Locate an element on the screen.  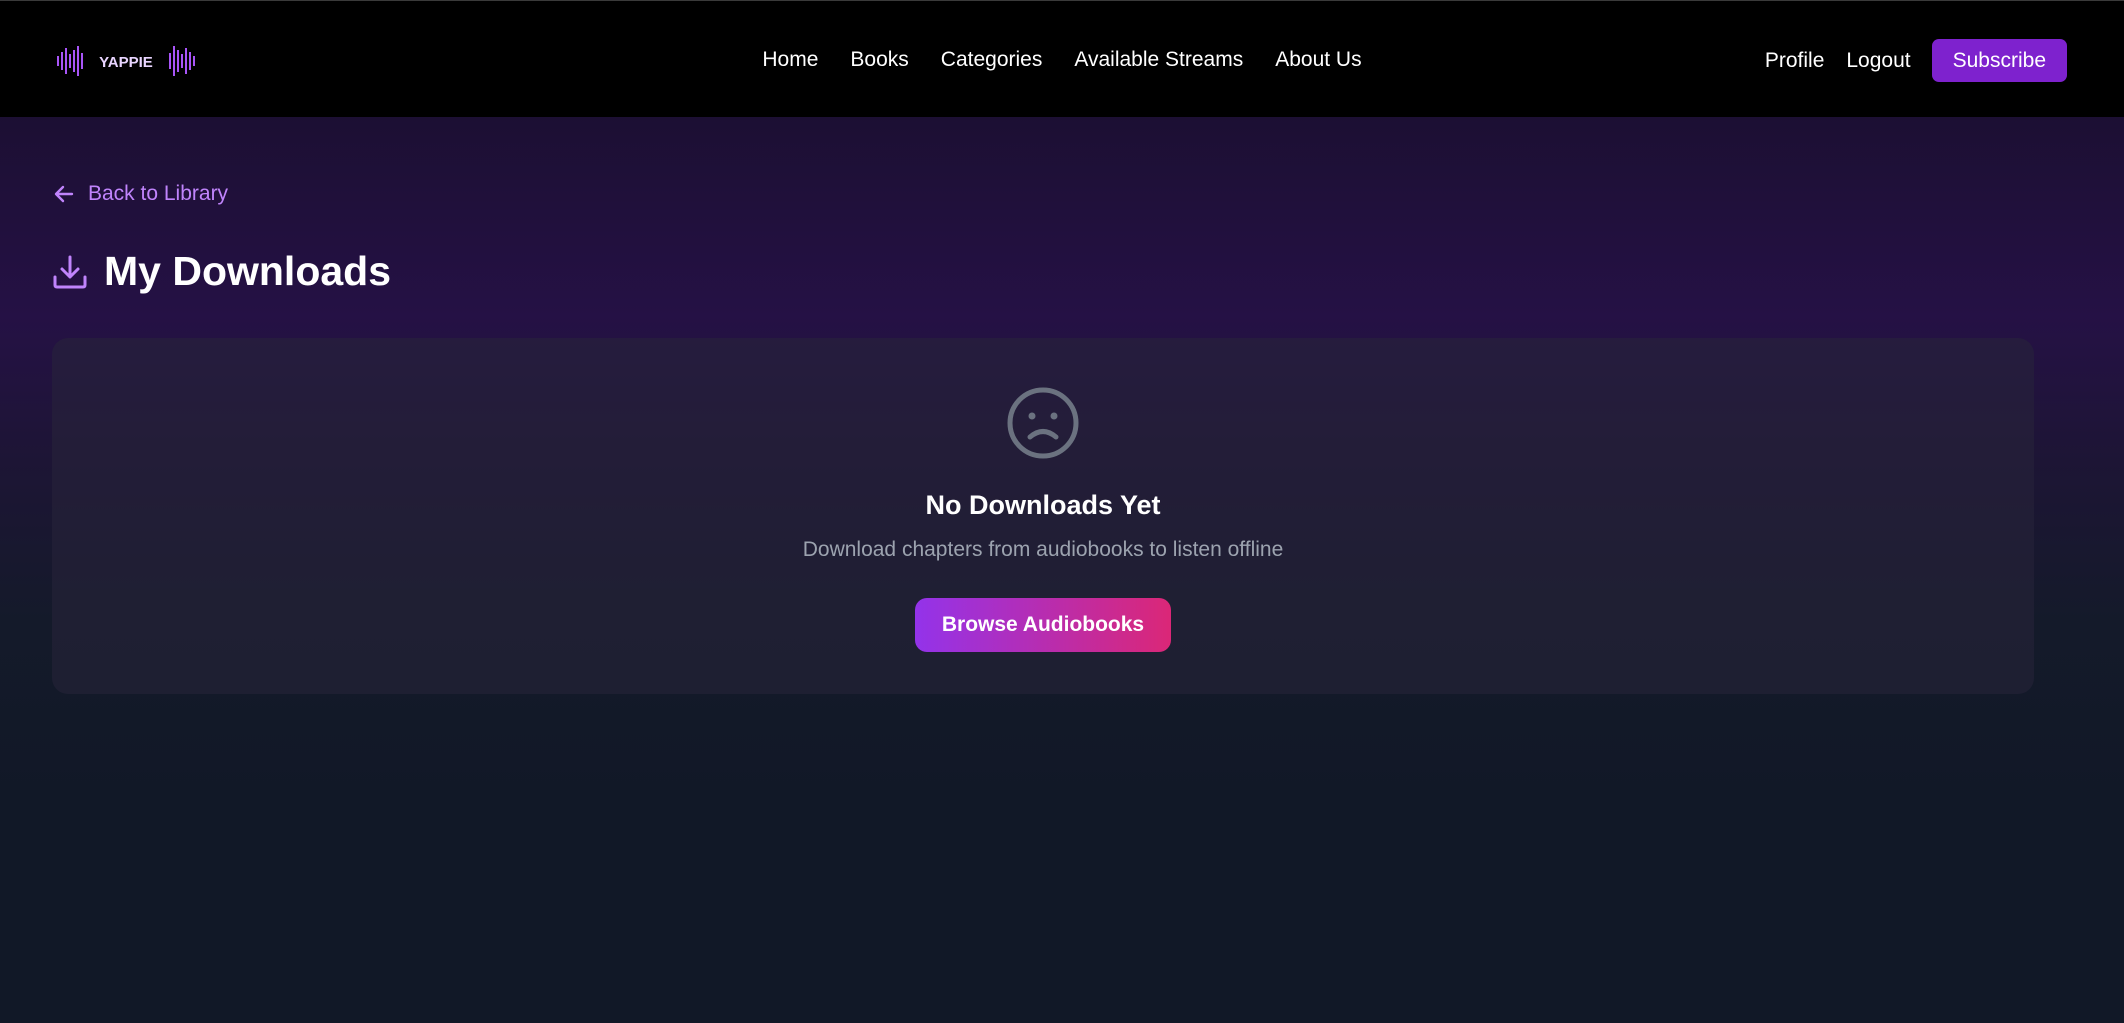
page-header: My Downloads is located at coordinates (221, 271).